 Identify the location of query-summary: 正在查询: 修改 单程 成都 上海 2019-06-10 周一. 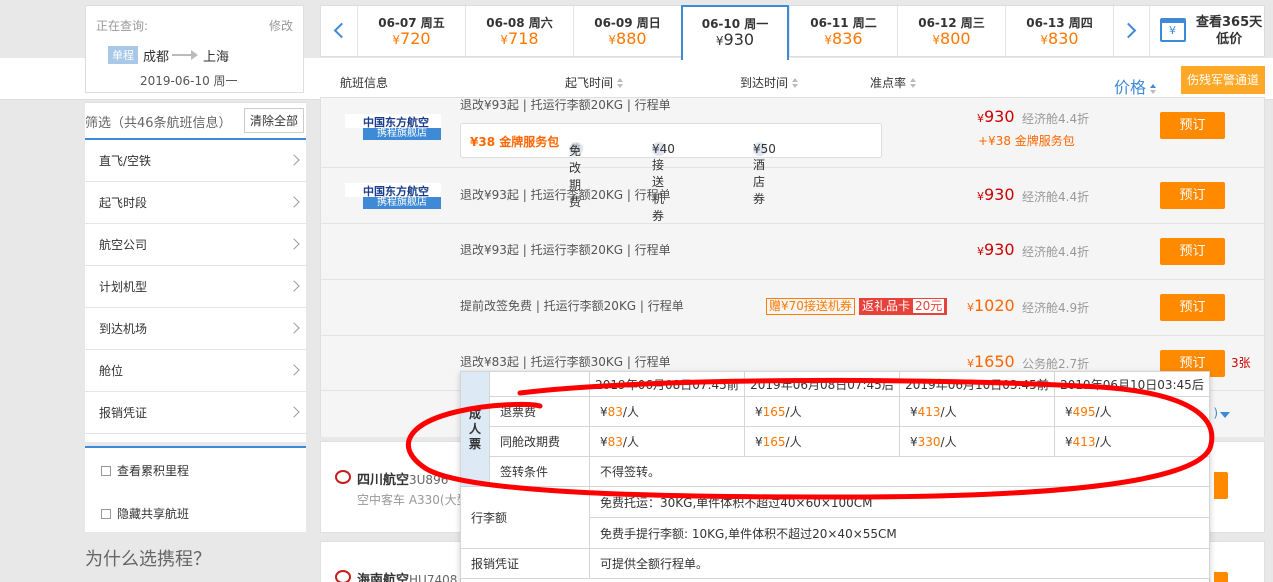
(194, 49).